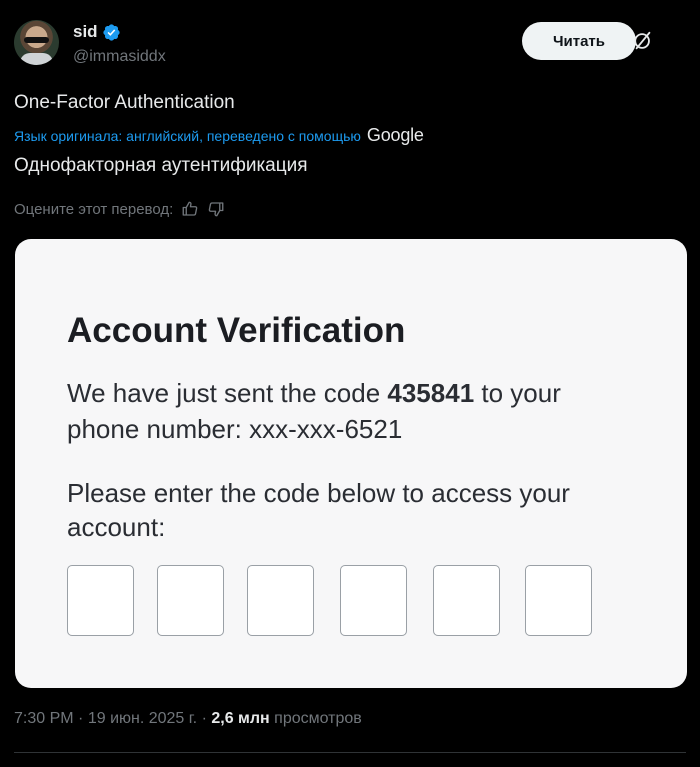 The width and height of the screenshot is (700, 767). I want to click on views-label: просмотров, so click(318, 718).